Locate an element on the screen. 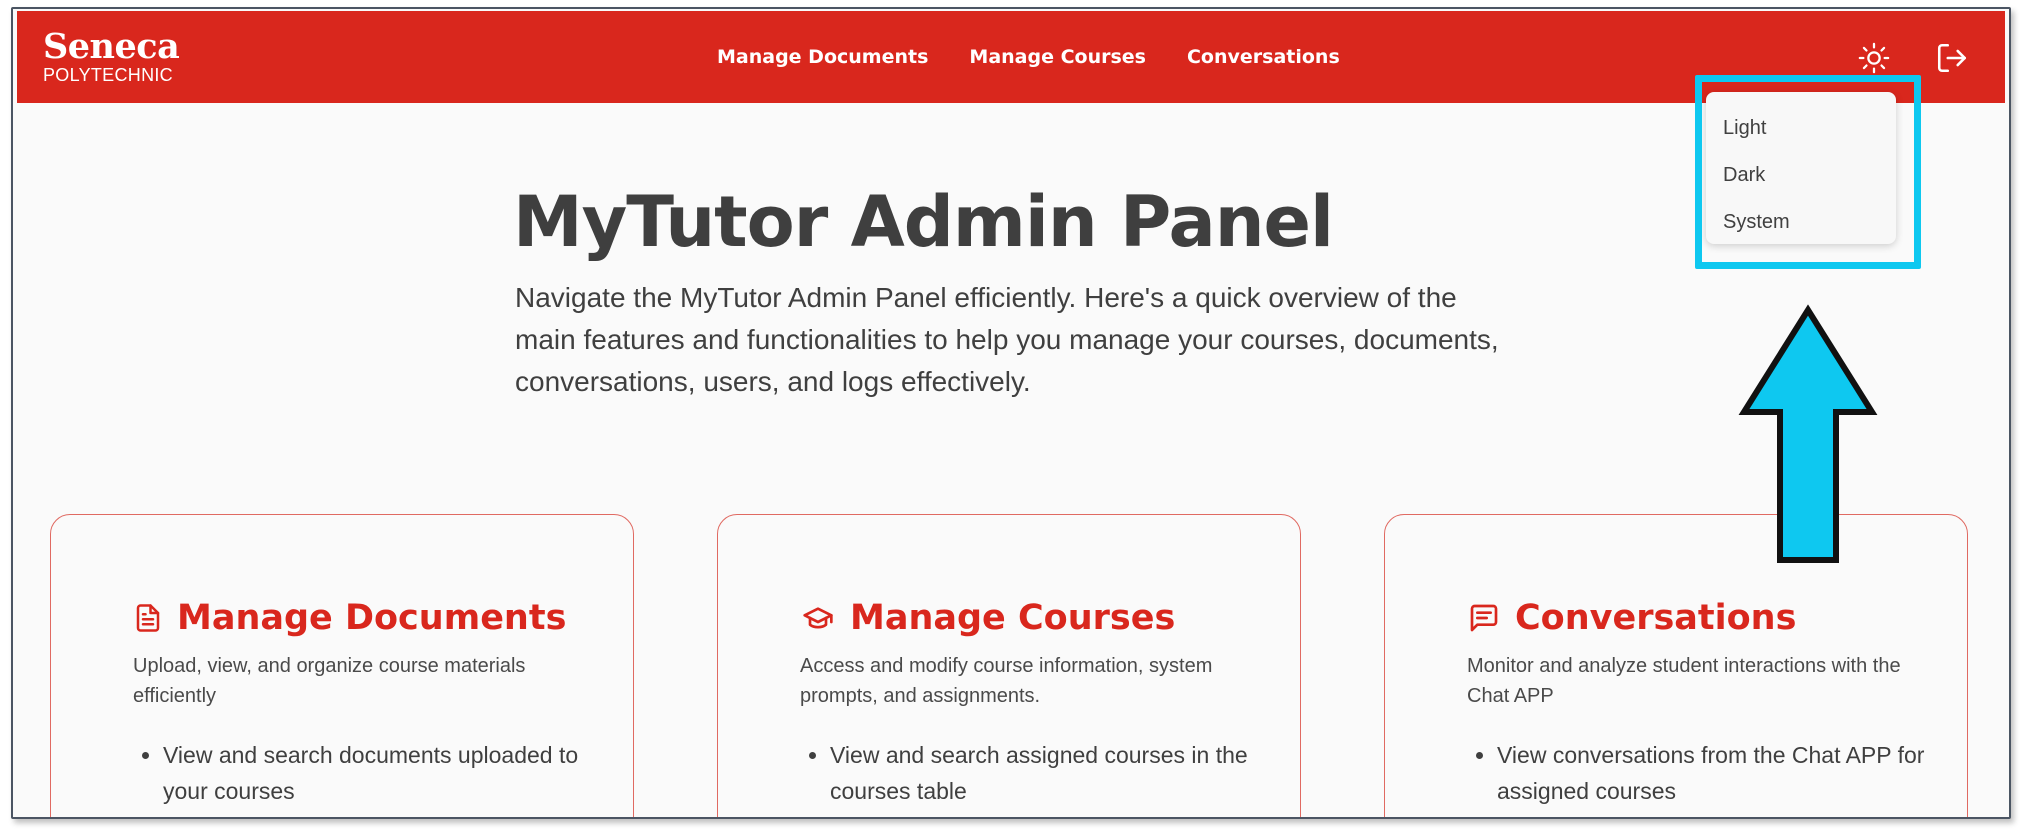  logo-name: Seneca is located at coordinates (111, 46).